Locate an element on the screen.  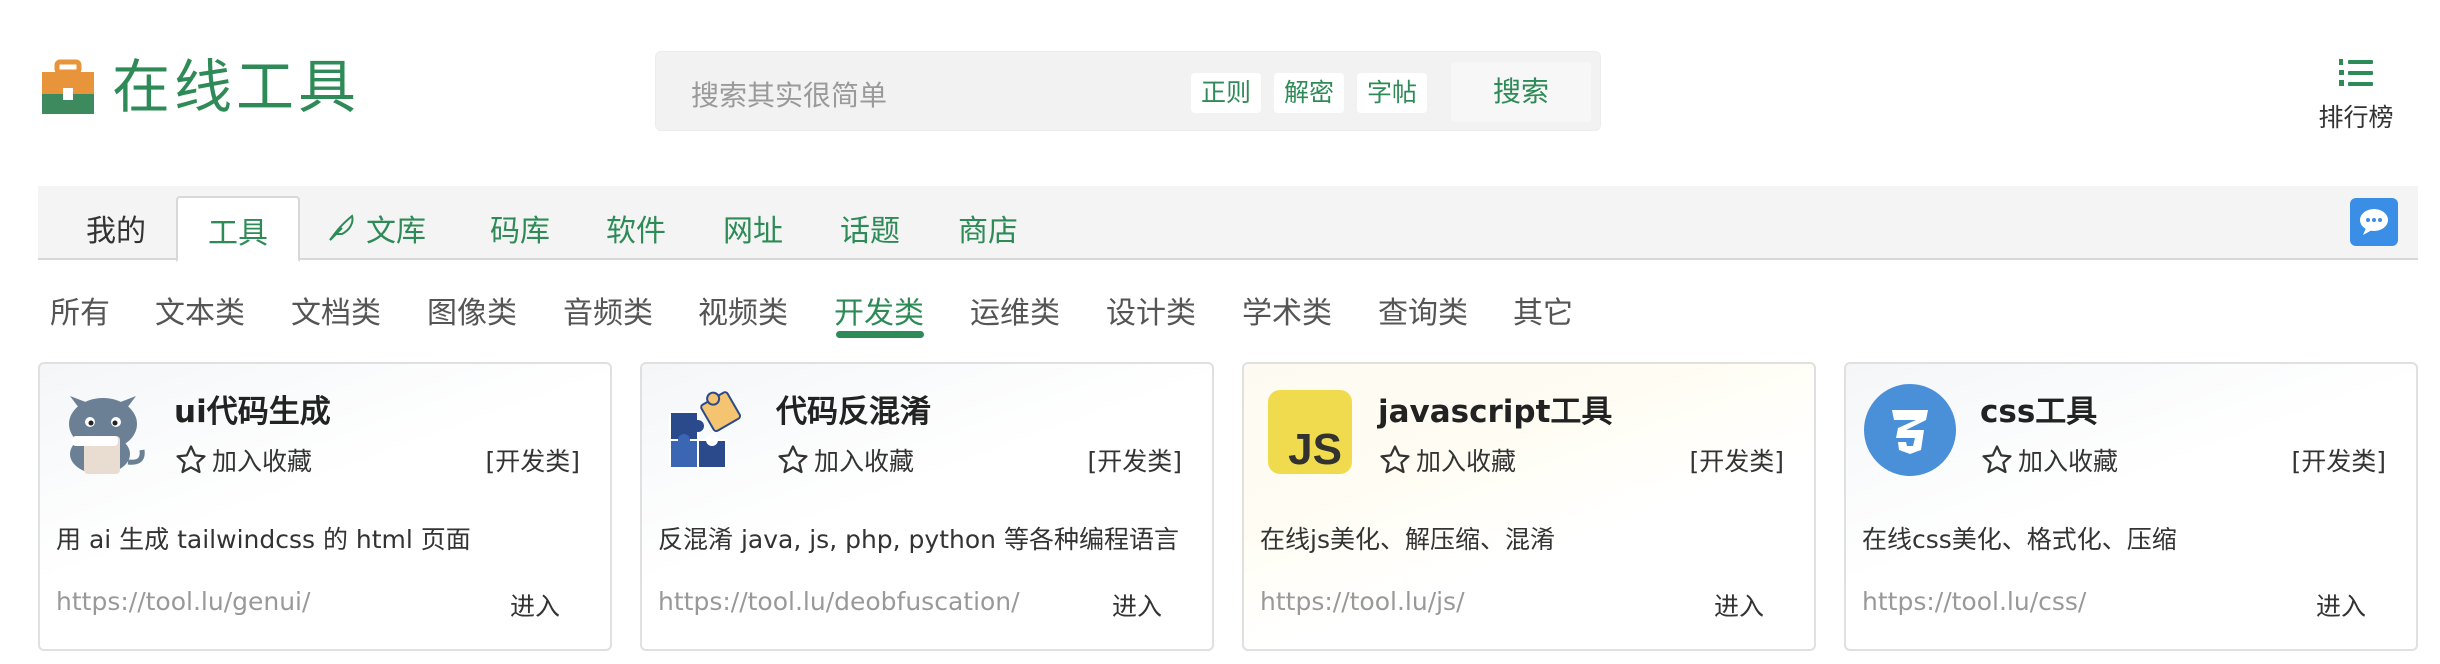
nav-item-library: 文库 is located at coordinates (376, 228).